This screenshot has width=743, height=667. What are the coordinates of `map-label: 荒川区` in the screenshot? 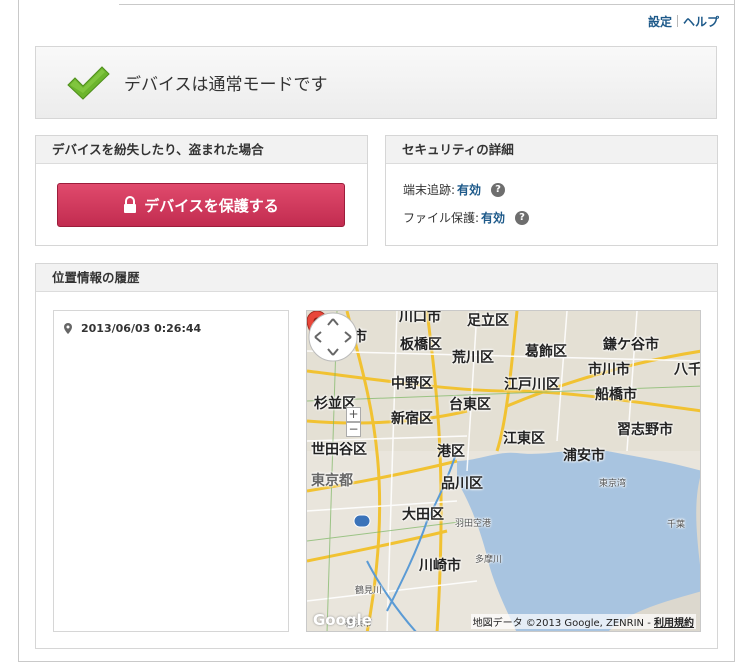 It's located at (473, 358).